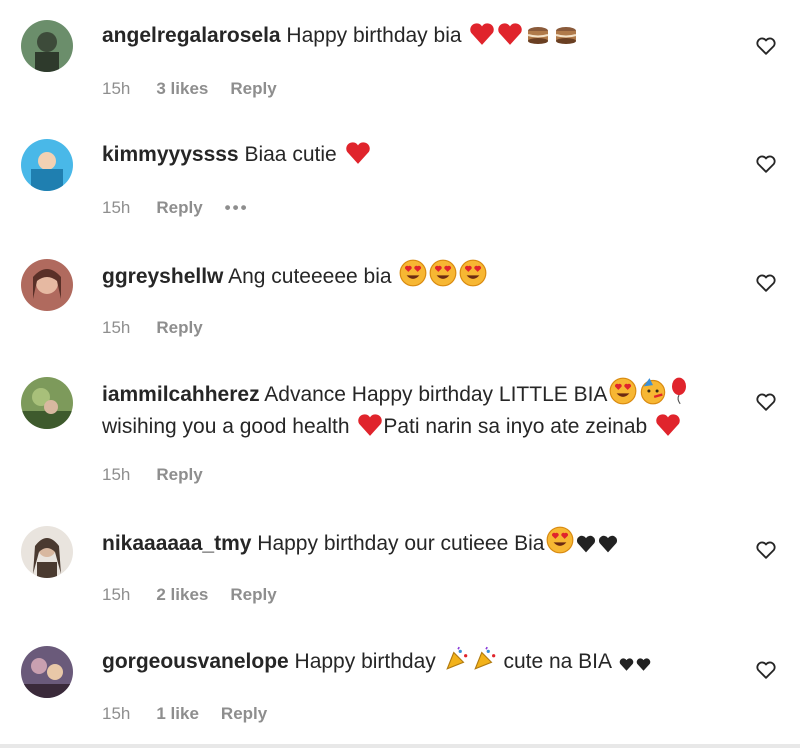  I want to click on likes-count: 3 likes, so click(182, 89).